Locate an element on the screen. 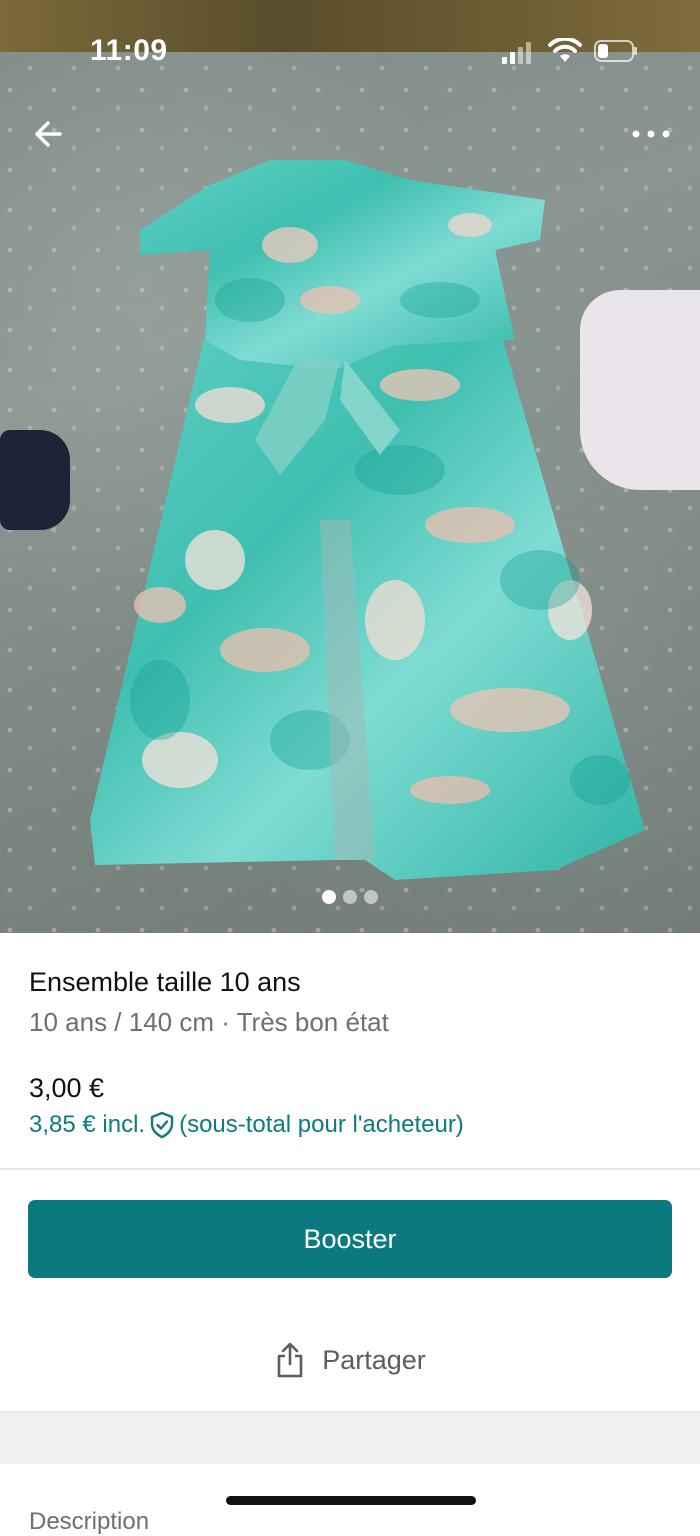  description-label: Description is located at coordinates (89, 1521).